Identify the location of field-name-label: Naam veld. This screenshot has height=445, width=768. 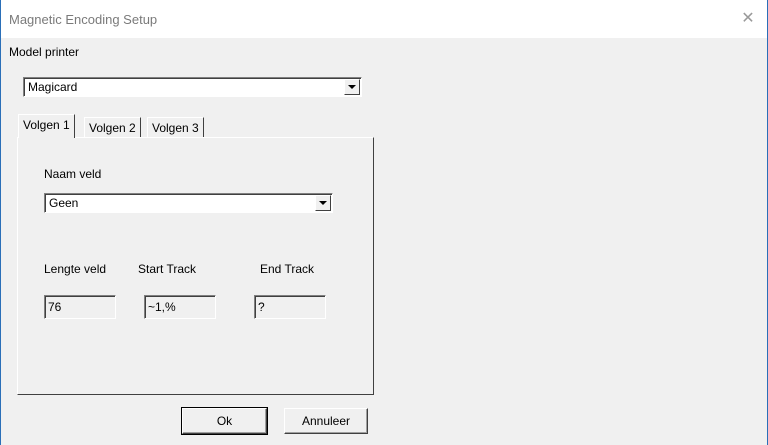
(73, 174).